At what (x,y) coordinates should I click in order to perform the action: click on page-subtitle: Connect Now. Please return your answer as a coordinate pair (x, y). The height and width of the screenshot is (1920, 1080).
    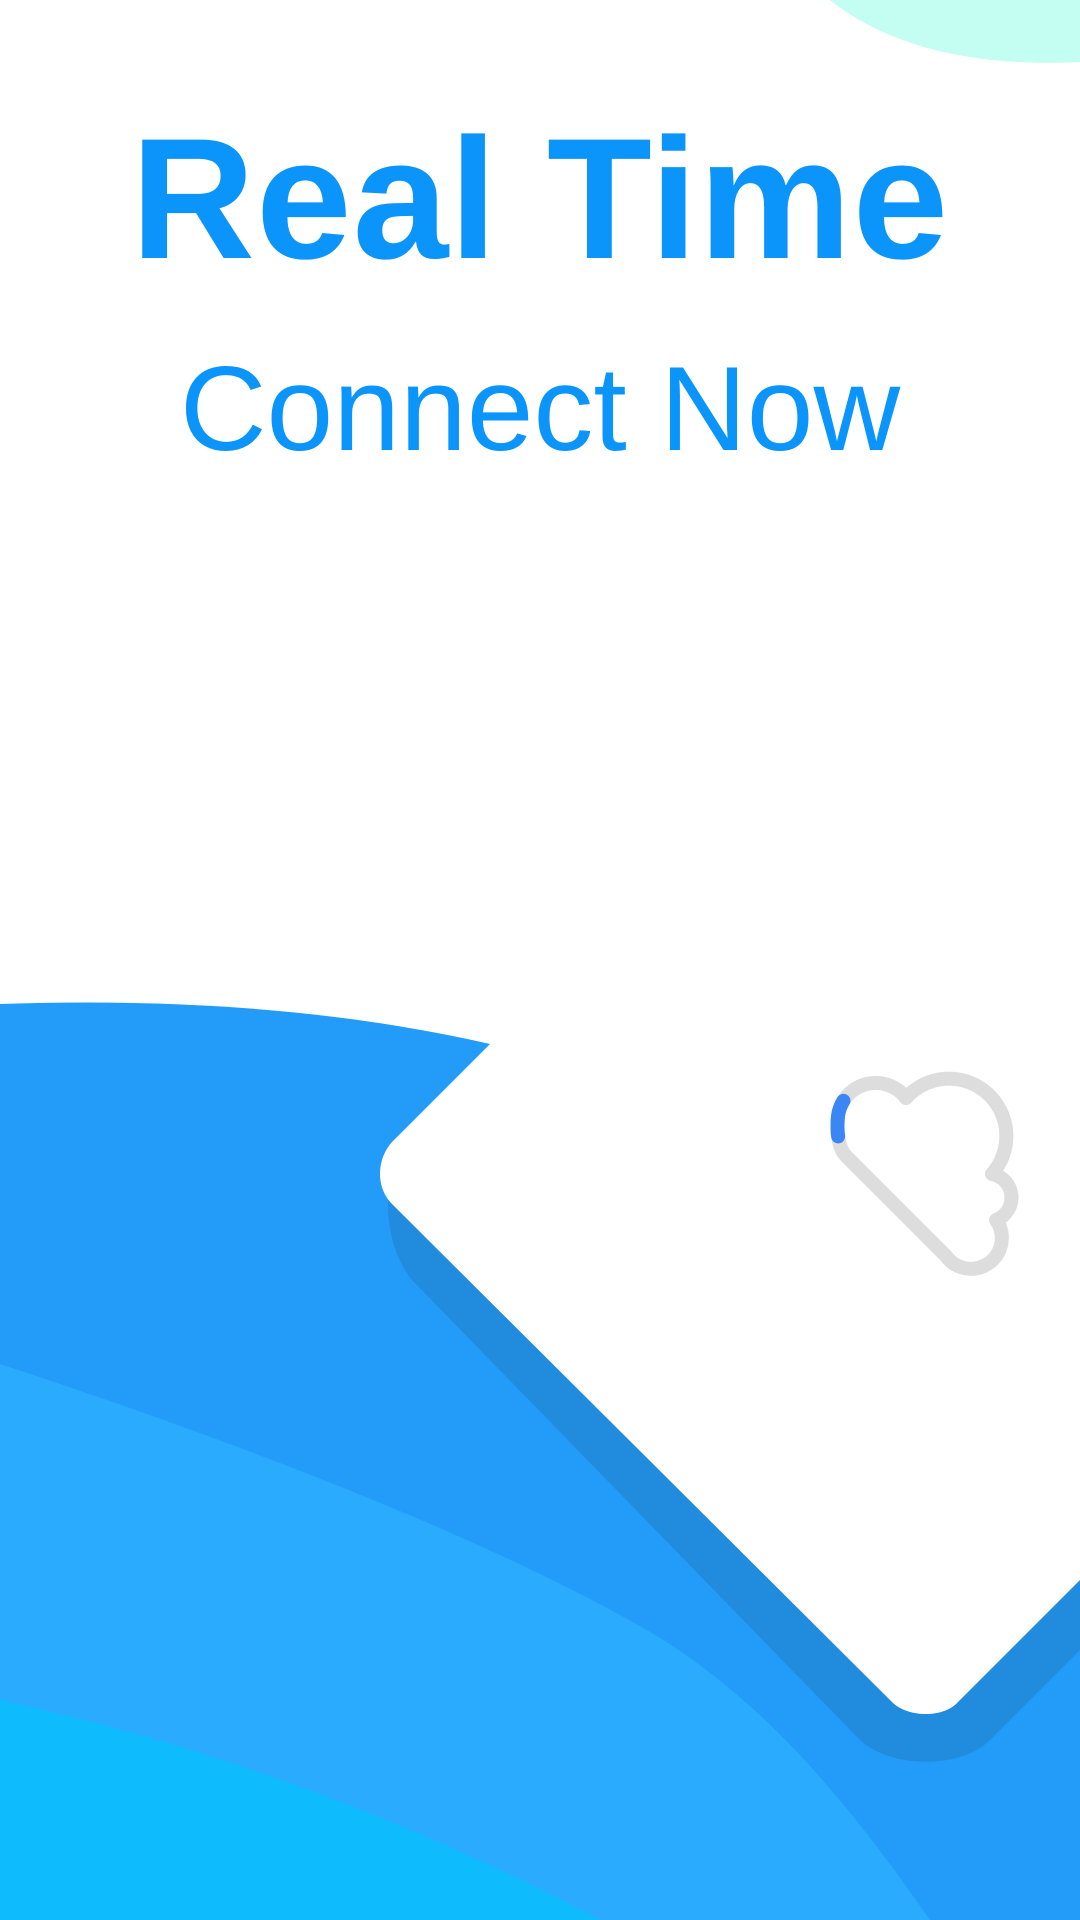
    Looking at the image, I should click on (540, 409).